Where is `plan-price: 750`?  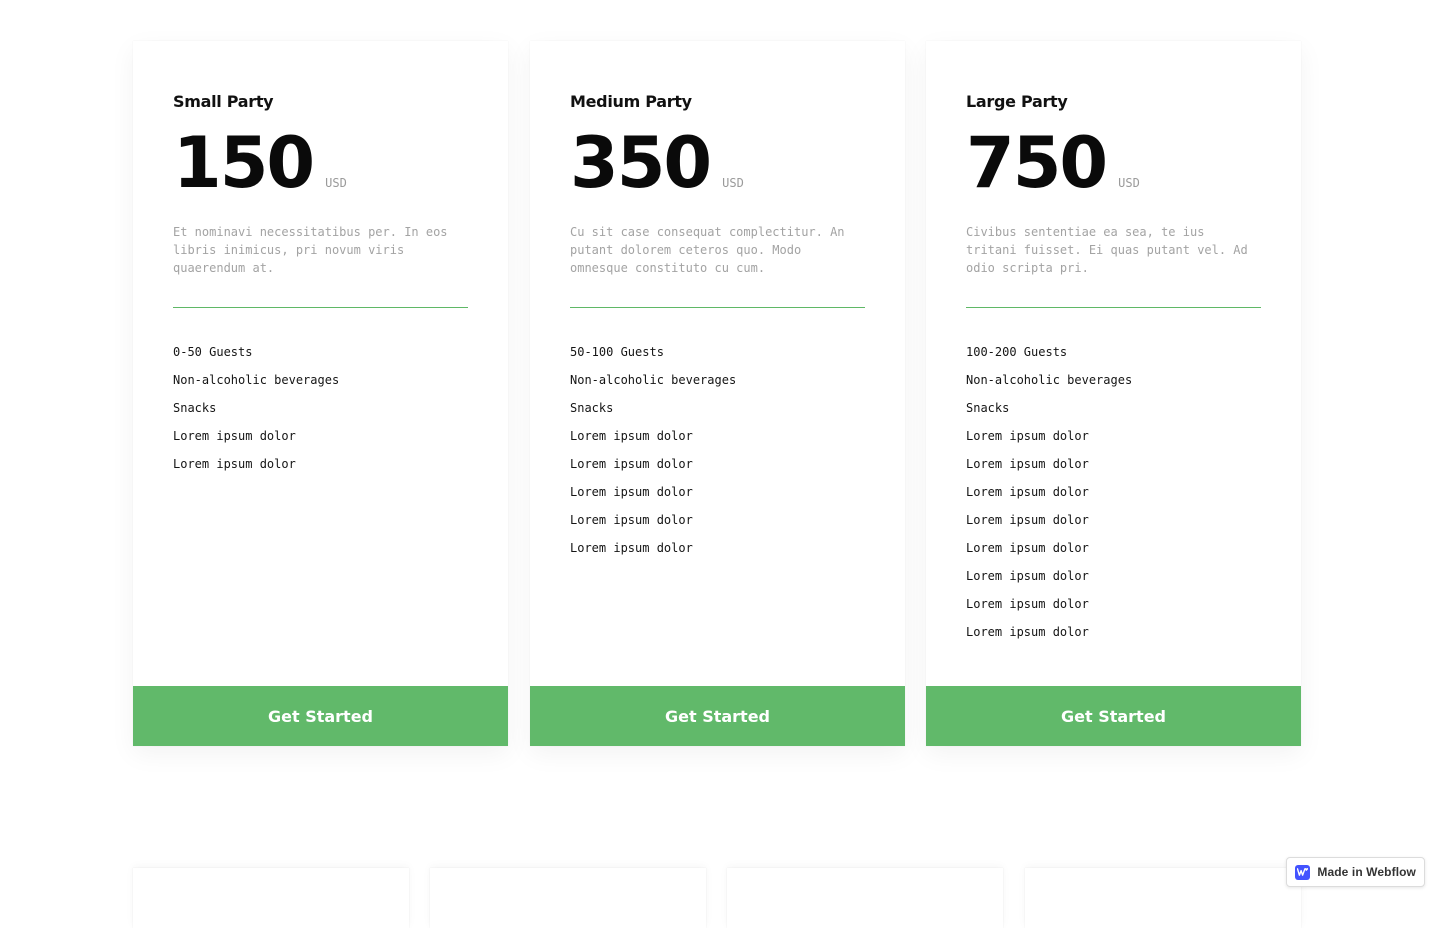 plan-price: 750 is located at coordinates (1037, 163).